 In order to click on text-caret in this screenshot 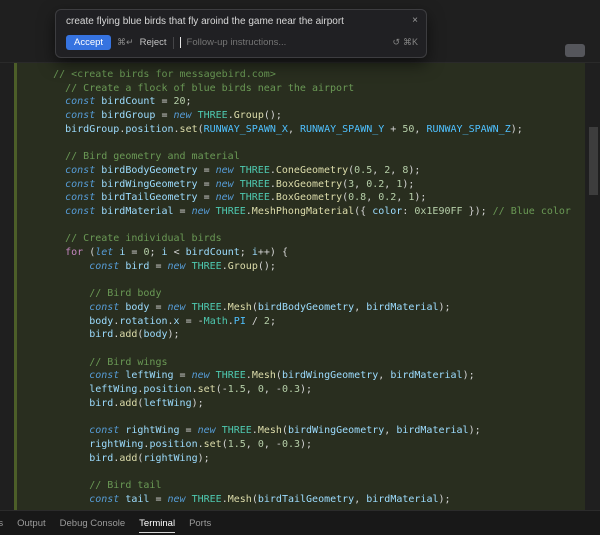, I will do `click(180, 42)`.